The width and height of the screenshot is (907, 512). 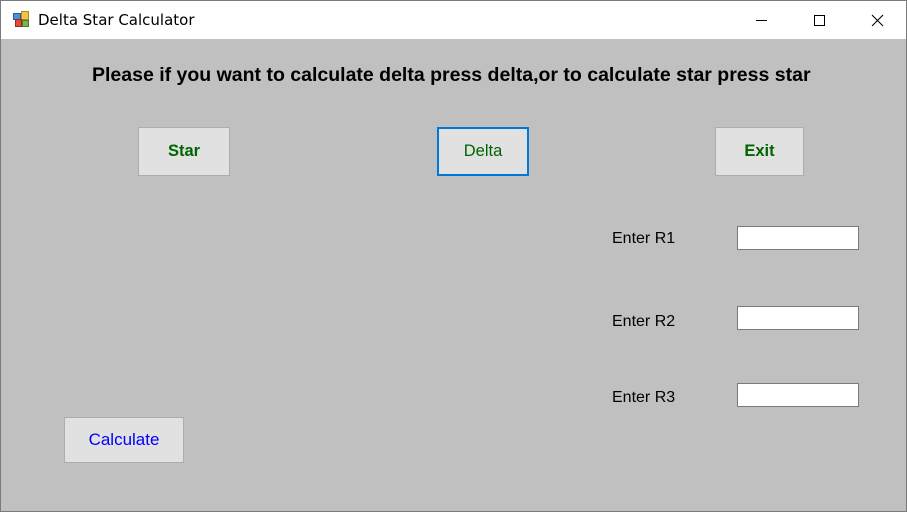 I want to click on r1-label: Enter R1, so click(x=644, y=238).